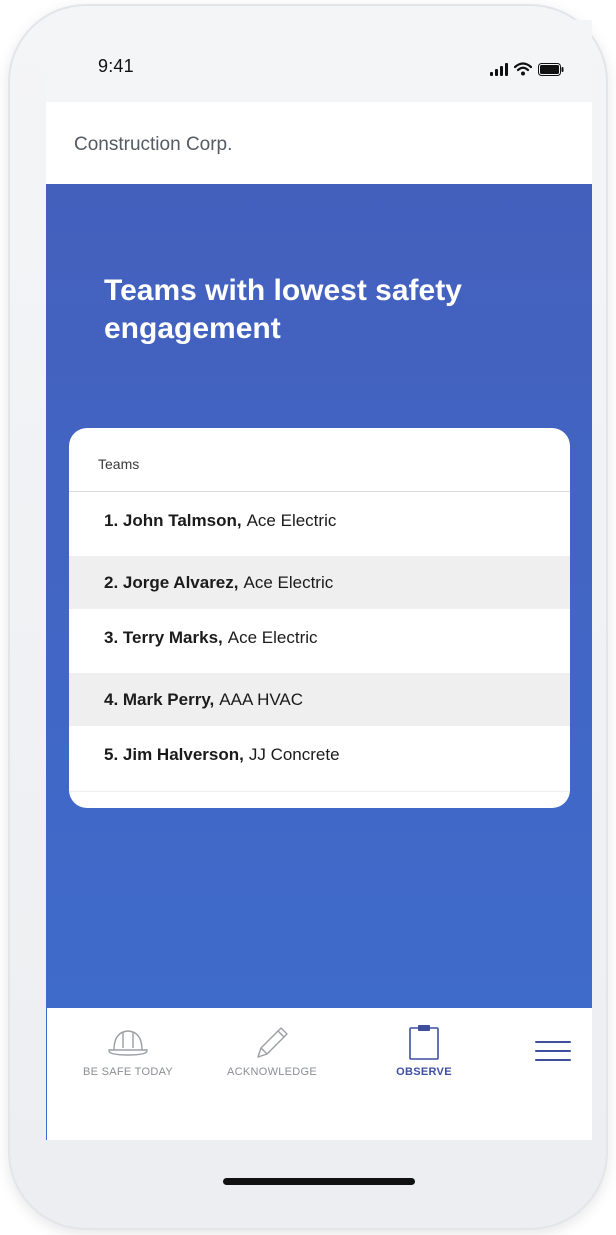  Describe the element at coordinates (272, 1042) in the screenshot. I see `pencil-icon` at that location.